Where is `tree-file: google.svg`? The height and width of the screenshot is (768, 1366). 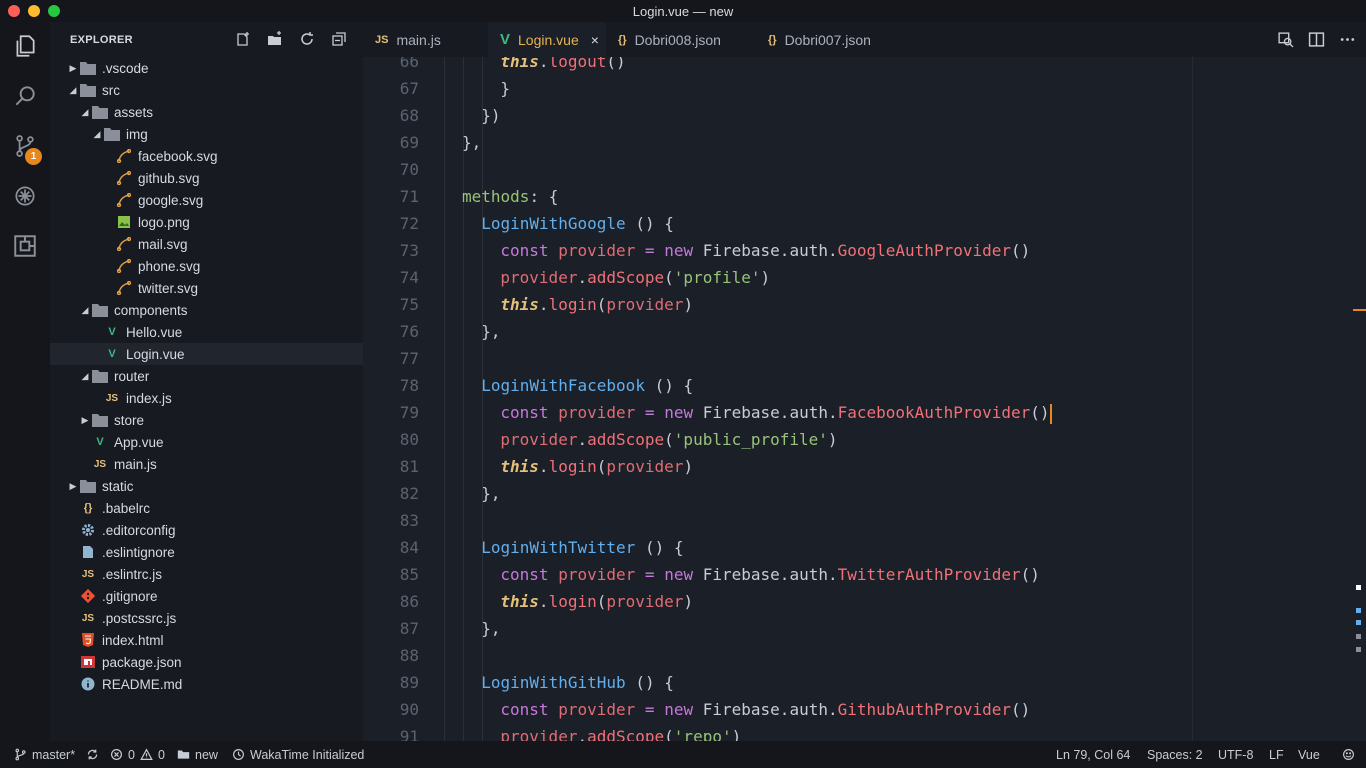
tree-file: google.svg is located at coordinates (206, 200).